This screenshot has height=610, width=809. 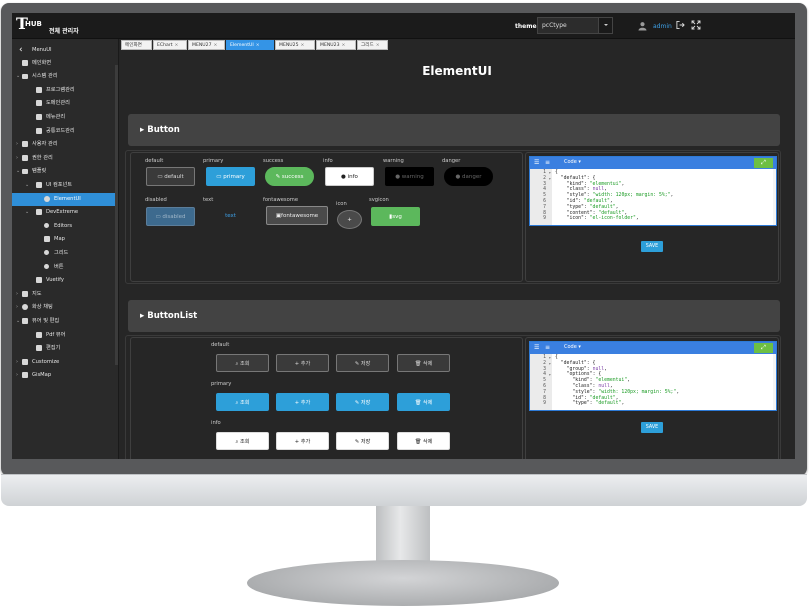 What do you see at coordinates (170, 45) in the screenshot?
I see `tab-item: EChart ×` at bounding box center [170, 45].